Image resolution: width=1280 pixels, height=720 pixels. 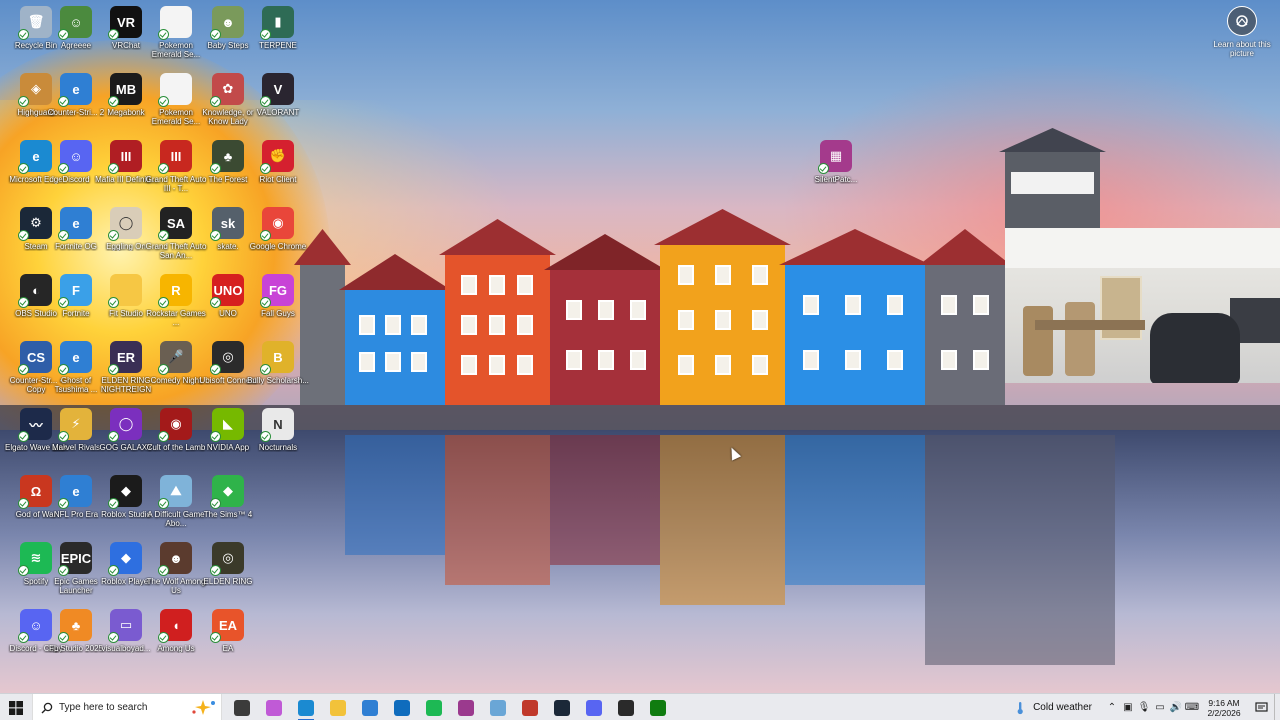 I want to click on weather-label: Cold weather, so click(x=1062, y=707).